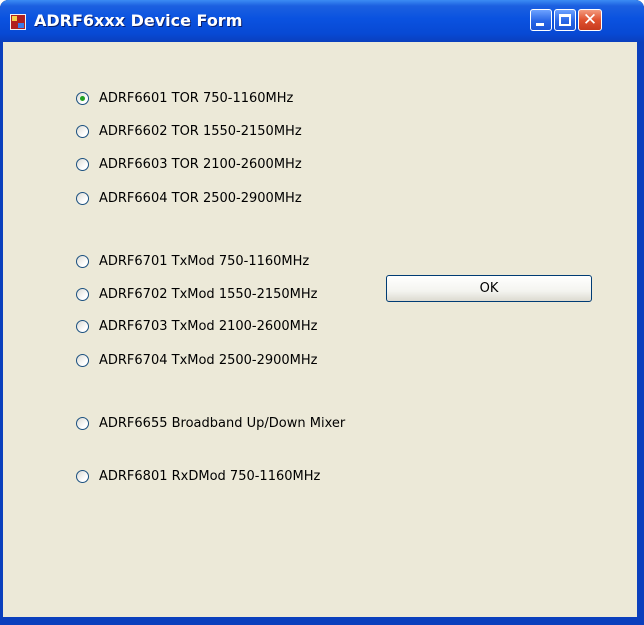 The image size is (644, 625). What do you see at coordinates (208, 294) in the screenshot?
I see `radio-label: ADRF6702 TxMod 1550-2150MHz` at bounding box center [208, 294].